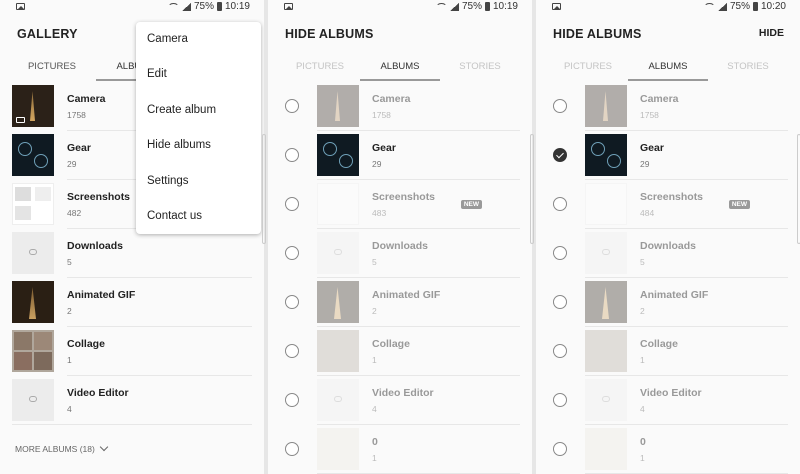 This screenshot has height=474, width=800. I want to click on album-name: Animated GIF, so click(406, 295).